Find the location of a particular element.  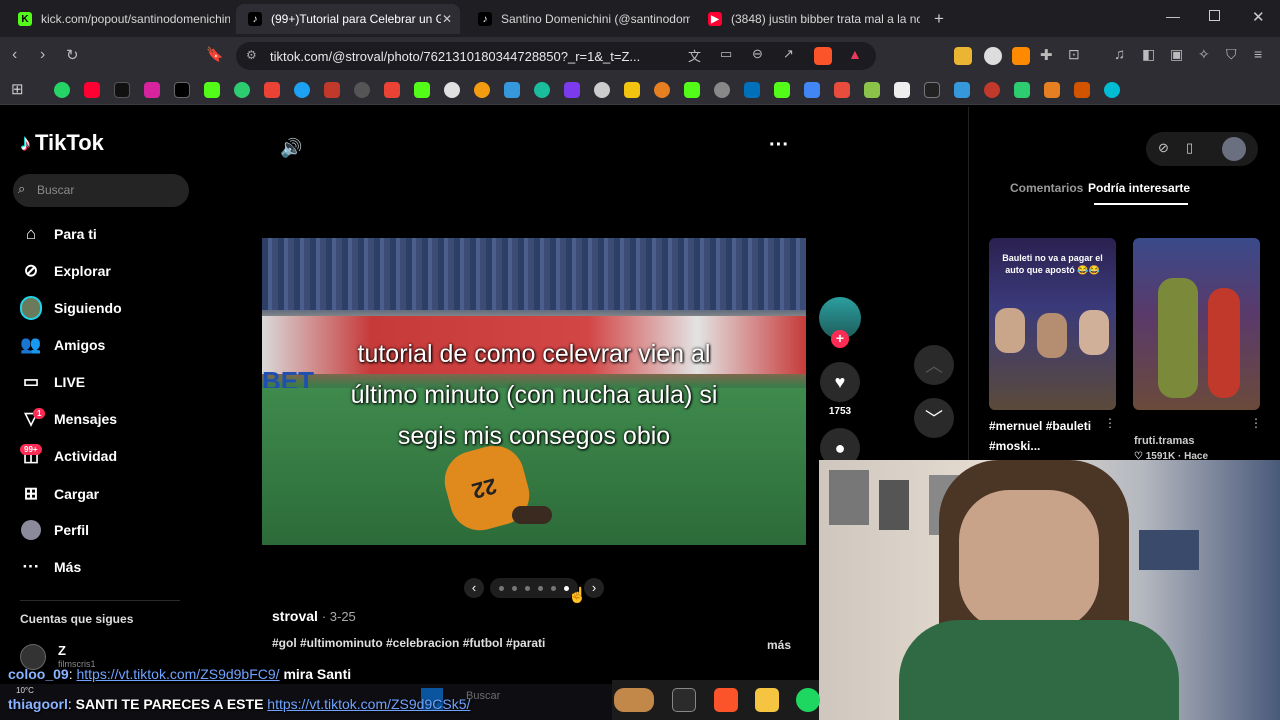

nav-para-ti: ⌂ Para ti is located at coordinates (58, 234).